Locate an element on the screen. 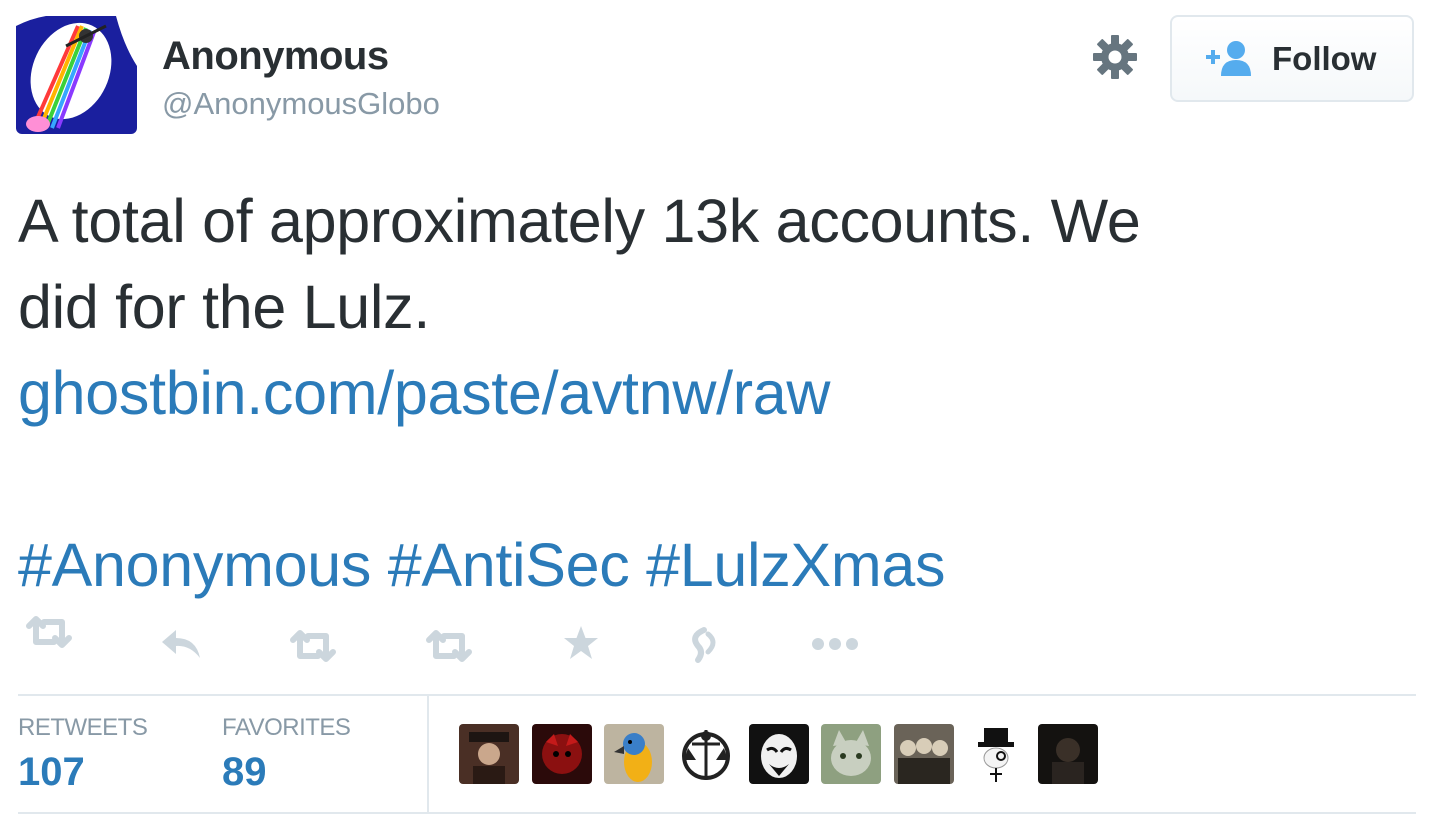 This screenshot has height=824, width=1438. stats-divider is located at coordinates (428, 754).